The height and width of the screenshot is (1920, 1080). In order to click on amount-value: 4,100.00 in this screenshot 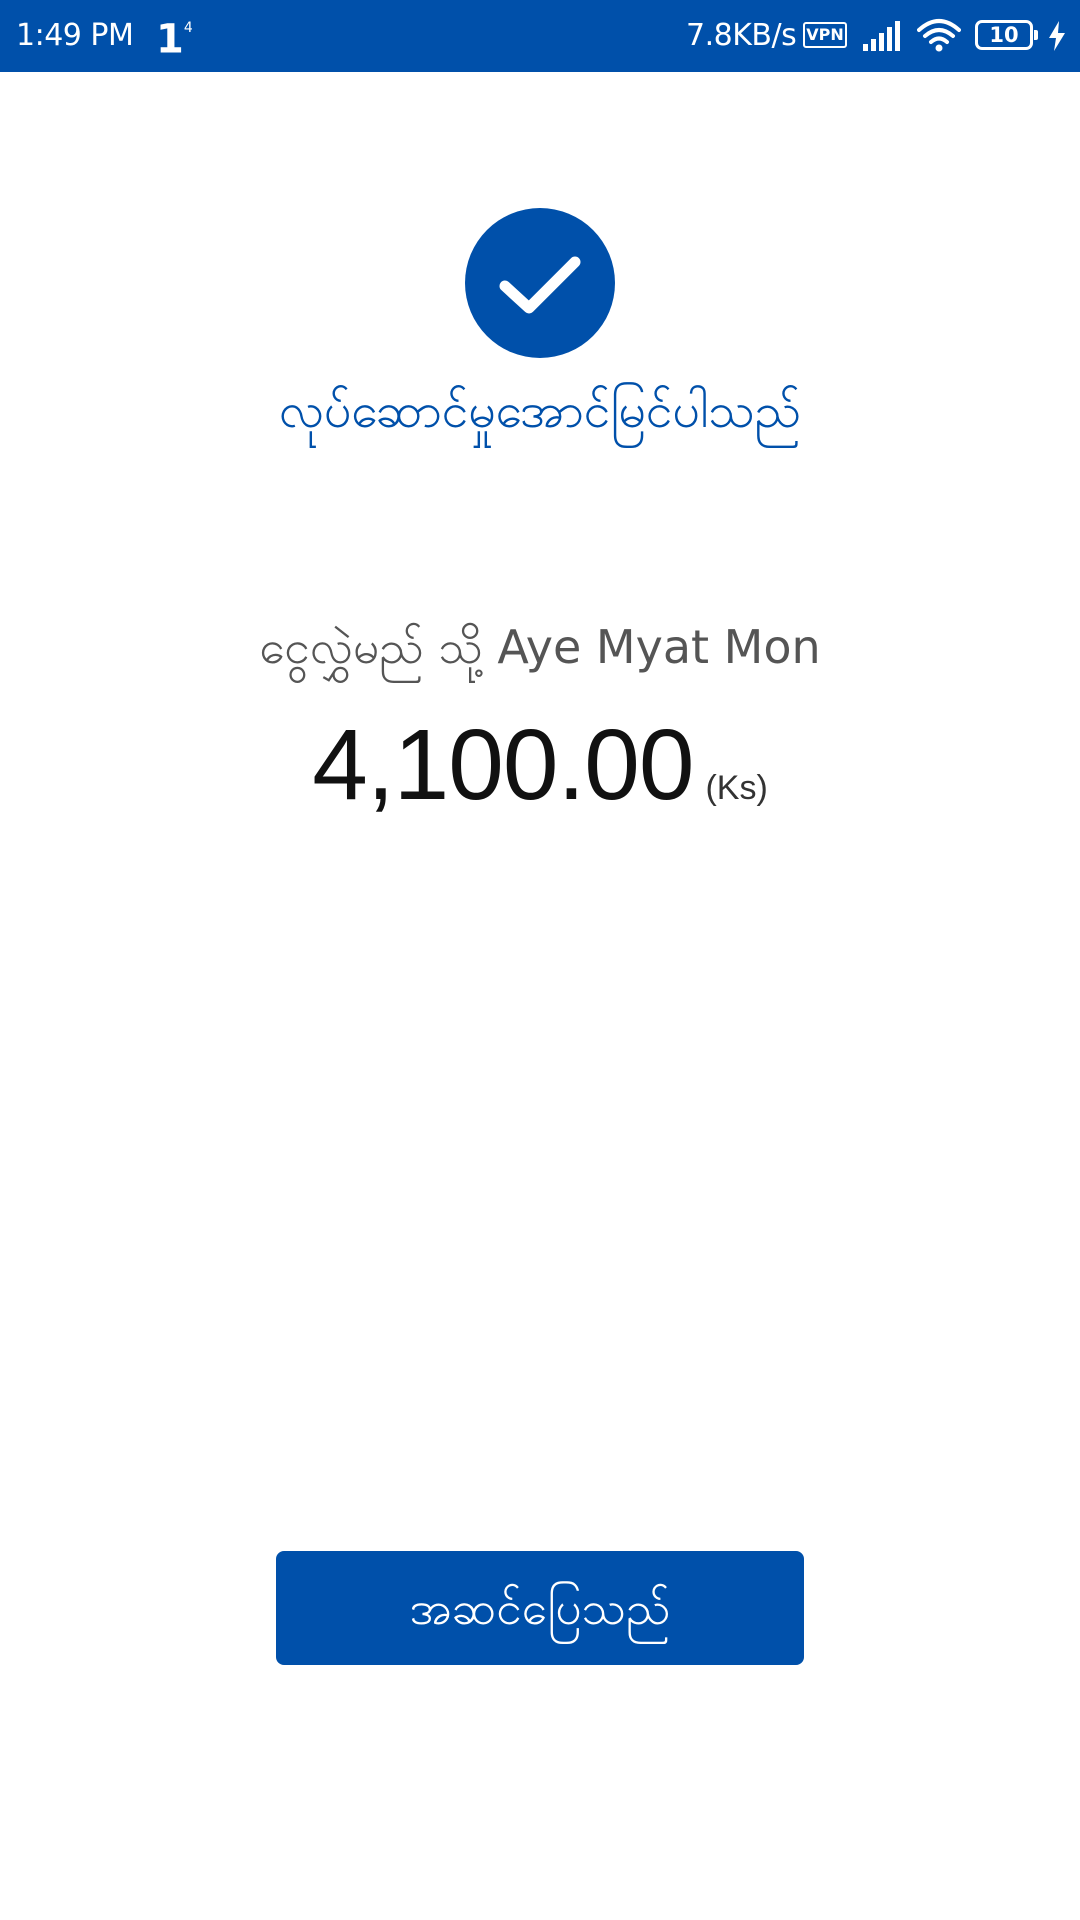, I will do `click(503, 765)`.